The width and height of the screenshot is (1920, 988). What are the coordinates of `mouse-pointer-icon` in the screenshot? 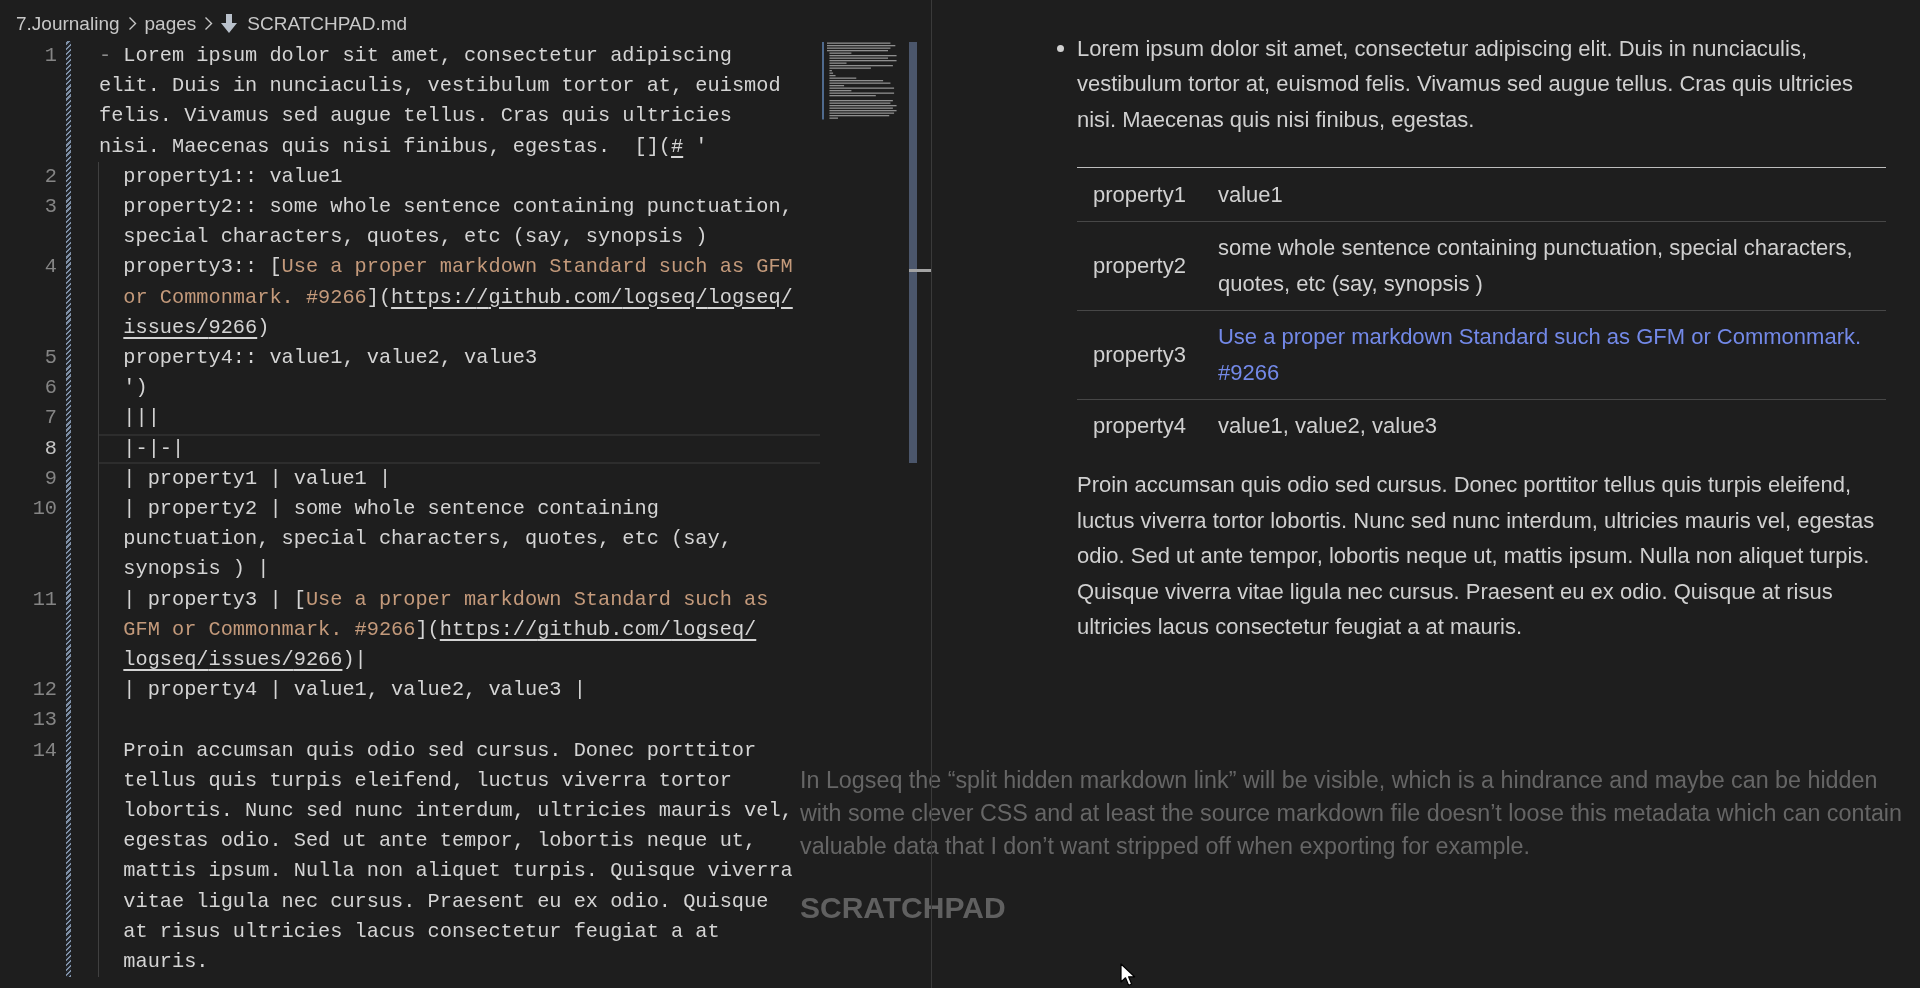 It's located at (1128, 975).